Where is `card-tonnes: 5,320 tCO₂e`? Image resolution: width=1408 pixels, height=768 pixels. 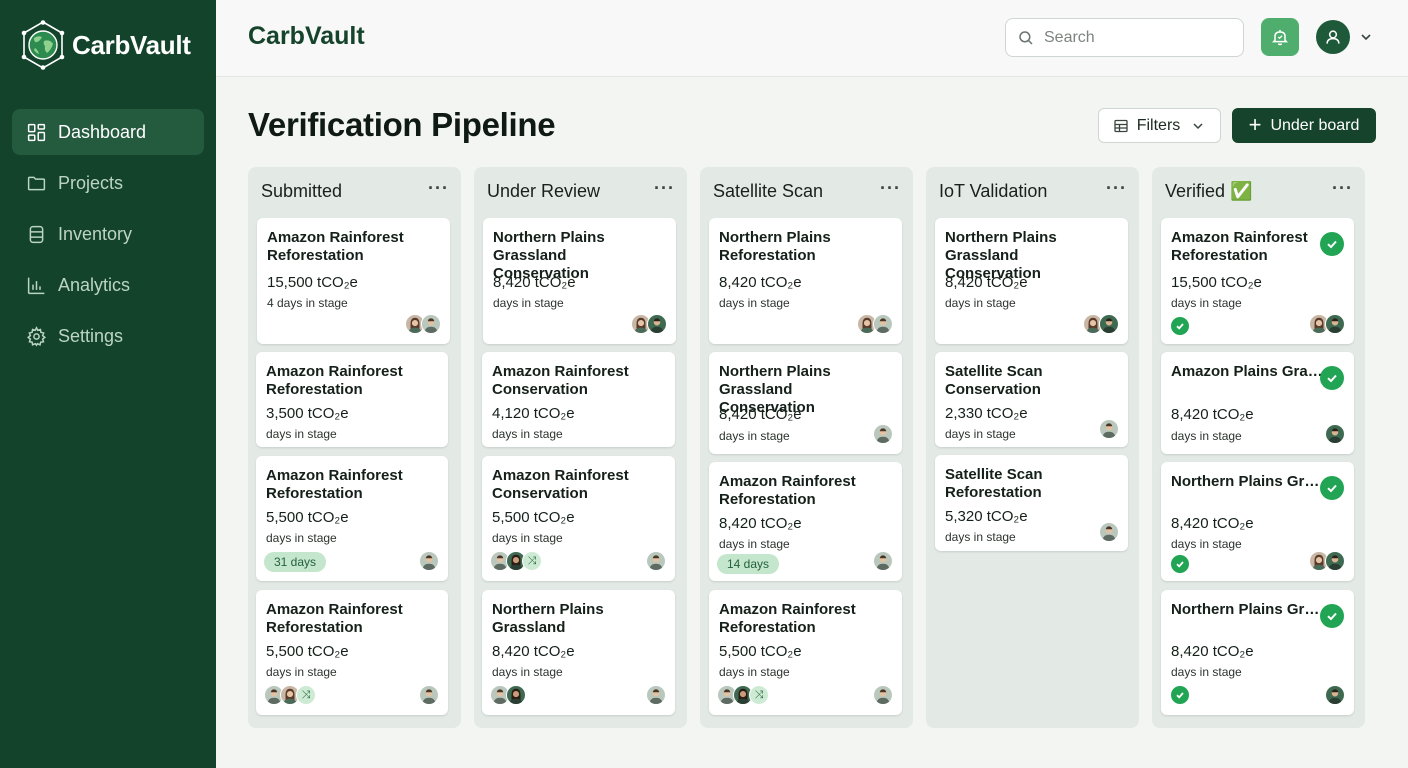
card-tonnes: 5,320 tCO₂e is located at coordinates (986, 516).